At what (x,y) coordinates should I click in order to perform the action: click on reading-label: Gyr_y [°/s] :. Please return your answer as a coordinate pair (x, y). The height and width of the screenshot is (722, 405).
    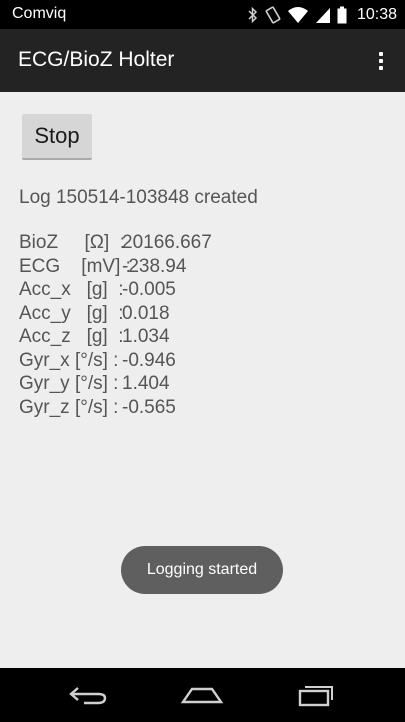
    Looking at the image, I should click on (71, 383).